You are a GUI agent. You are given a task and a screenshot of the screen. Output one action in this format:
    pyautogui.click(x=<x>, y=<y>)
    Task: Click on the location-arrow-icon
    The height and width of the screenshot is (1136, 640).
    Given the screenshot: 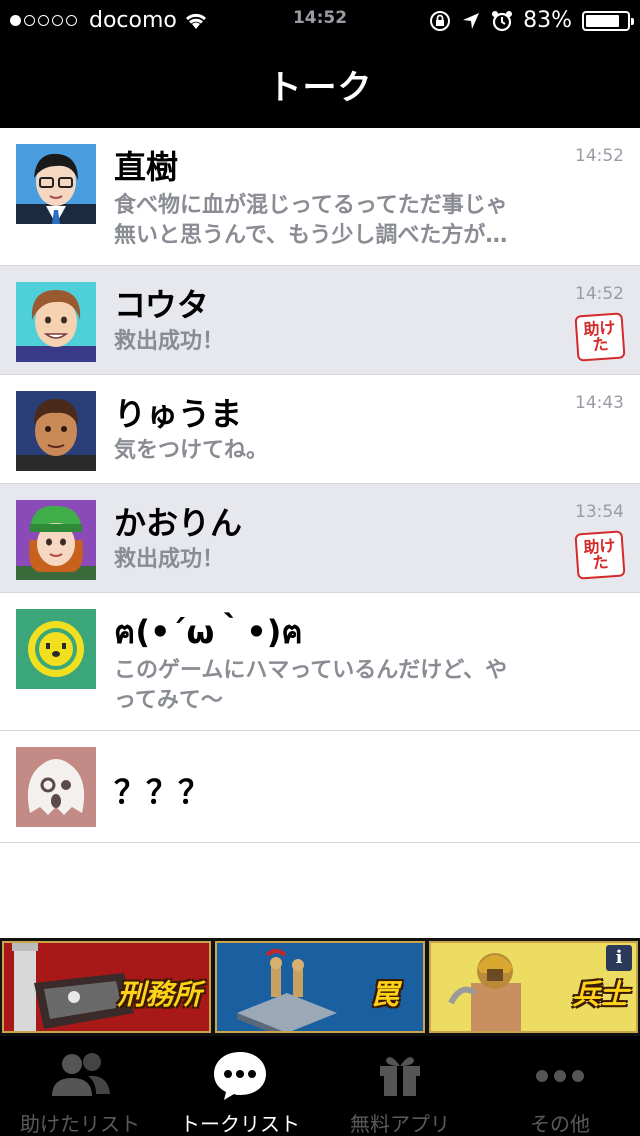 What is the action you would take?
    pyautogui.click(x=471, y=20)
    